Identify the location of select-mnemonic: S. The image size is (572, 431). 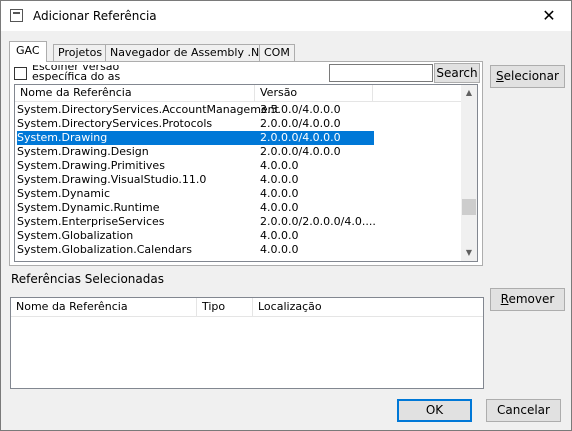
(500, 76).